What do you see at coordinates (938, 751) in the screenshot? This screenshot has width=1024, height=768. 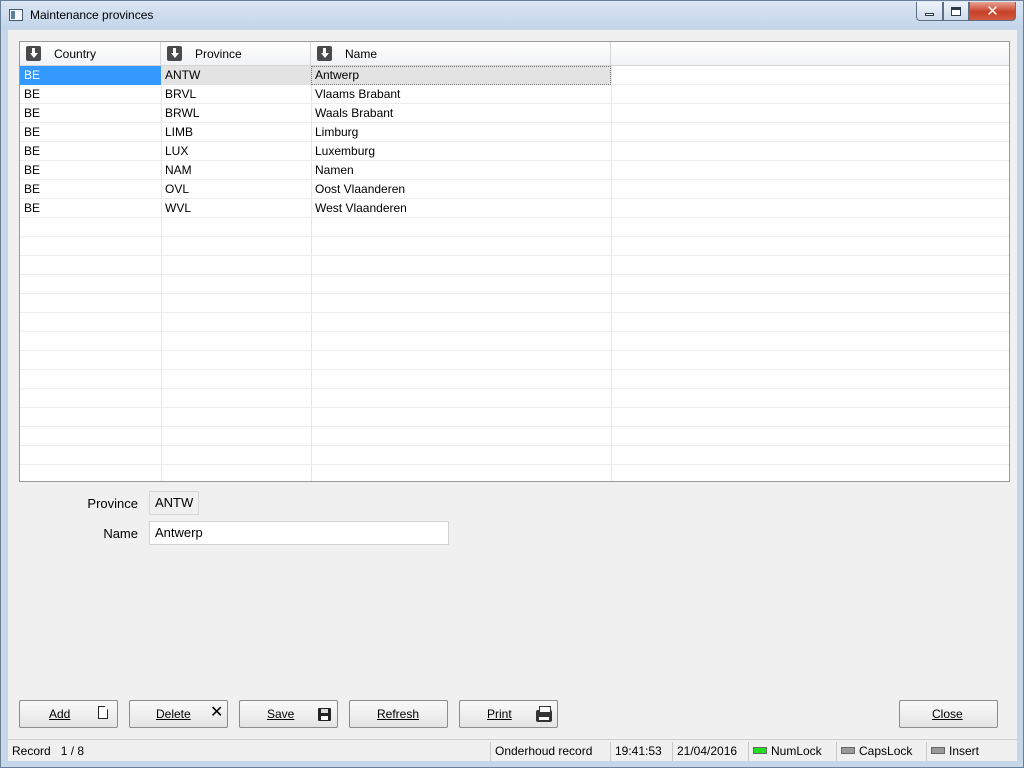 I see `insert-led-icon` at bounding box center [938, 751].